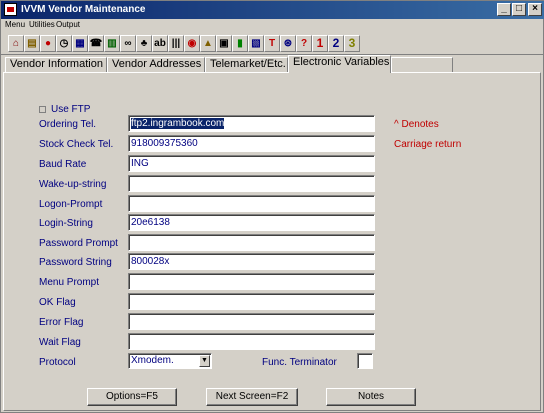  What do you see at coordinates (251, 163) in the screenshot?
I see `baud-rate-field: ING` at bounding box center [251, 163].